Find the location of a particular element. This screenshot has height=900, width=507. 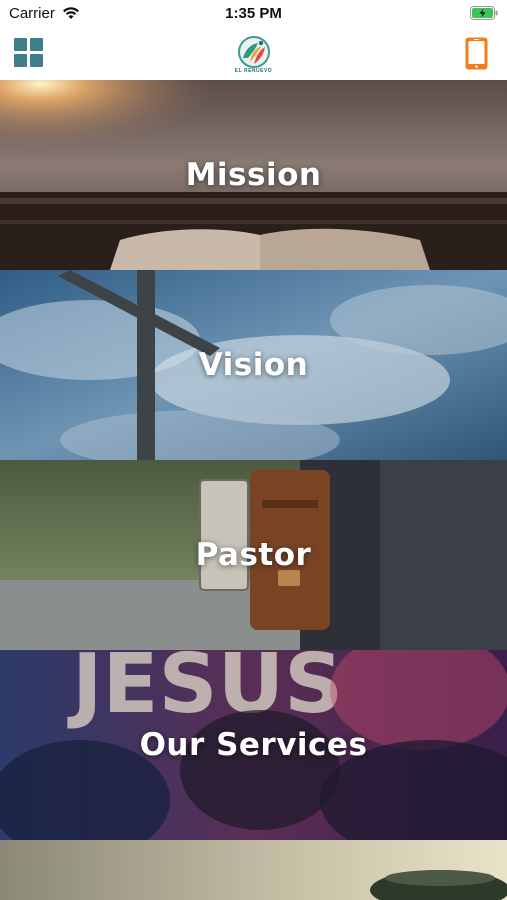

tile-next-label is located at coordinates (253, 870).